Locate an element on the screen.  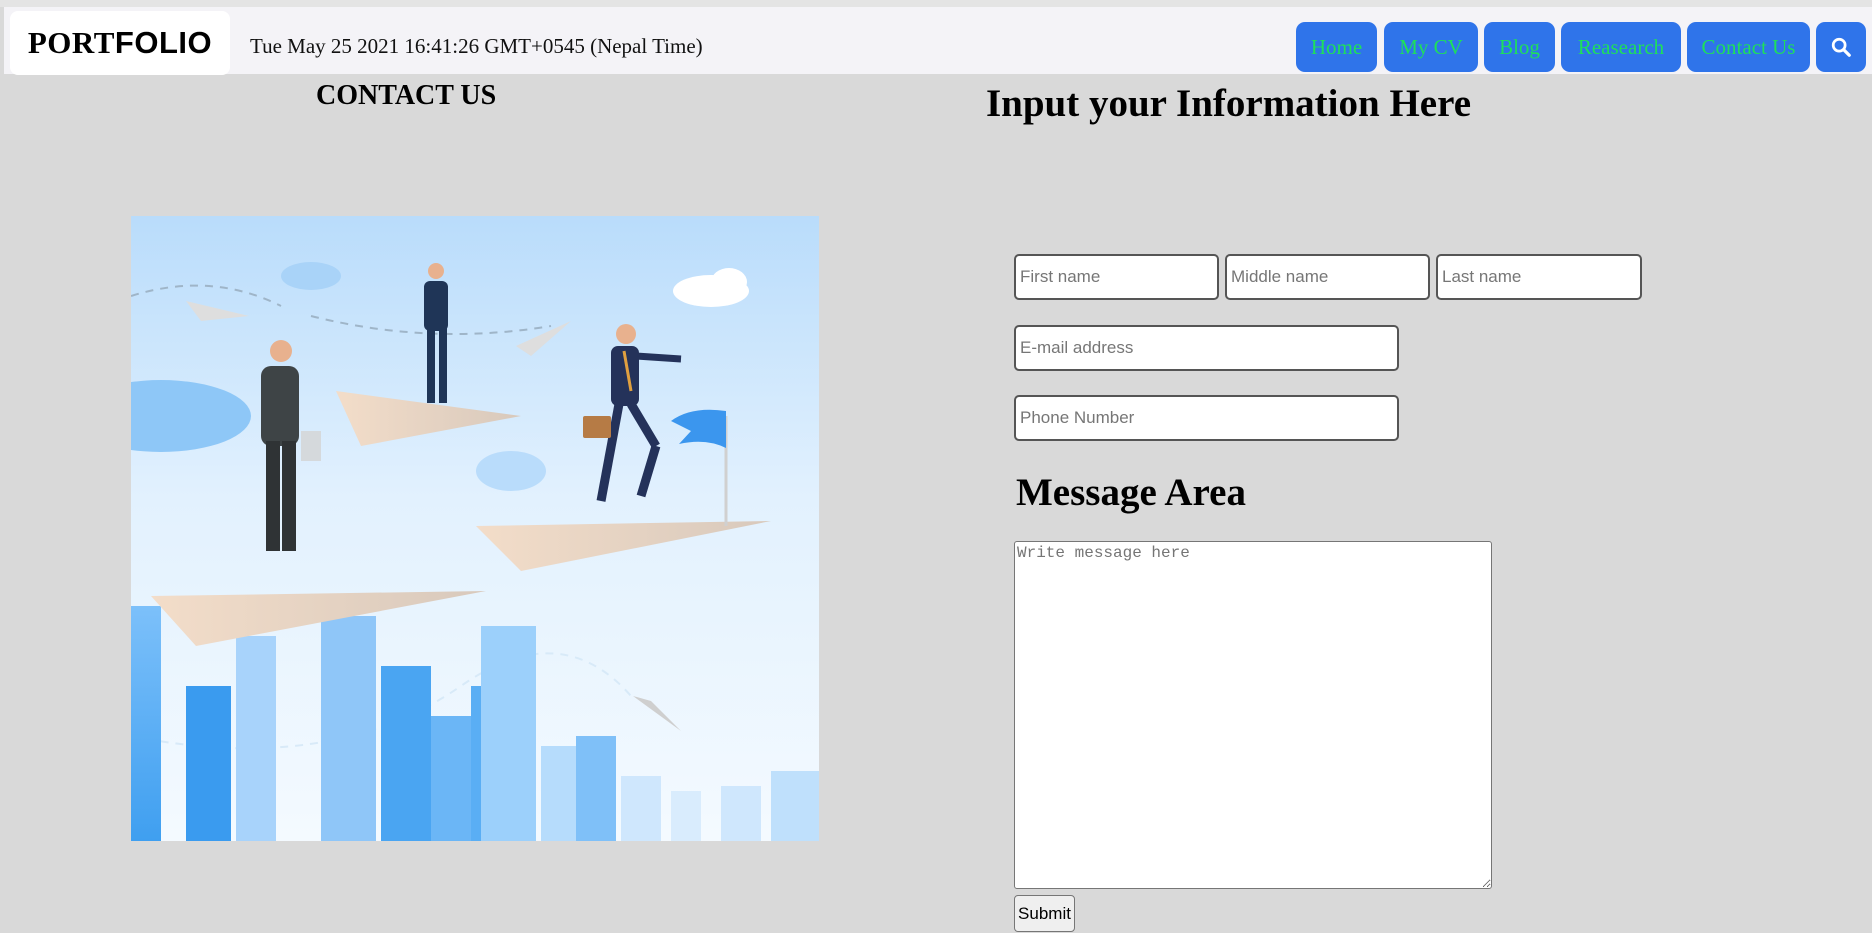
search-button is located at coordinates (1841, 47).